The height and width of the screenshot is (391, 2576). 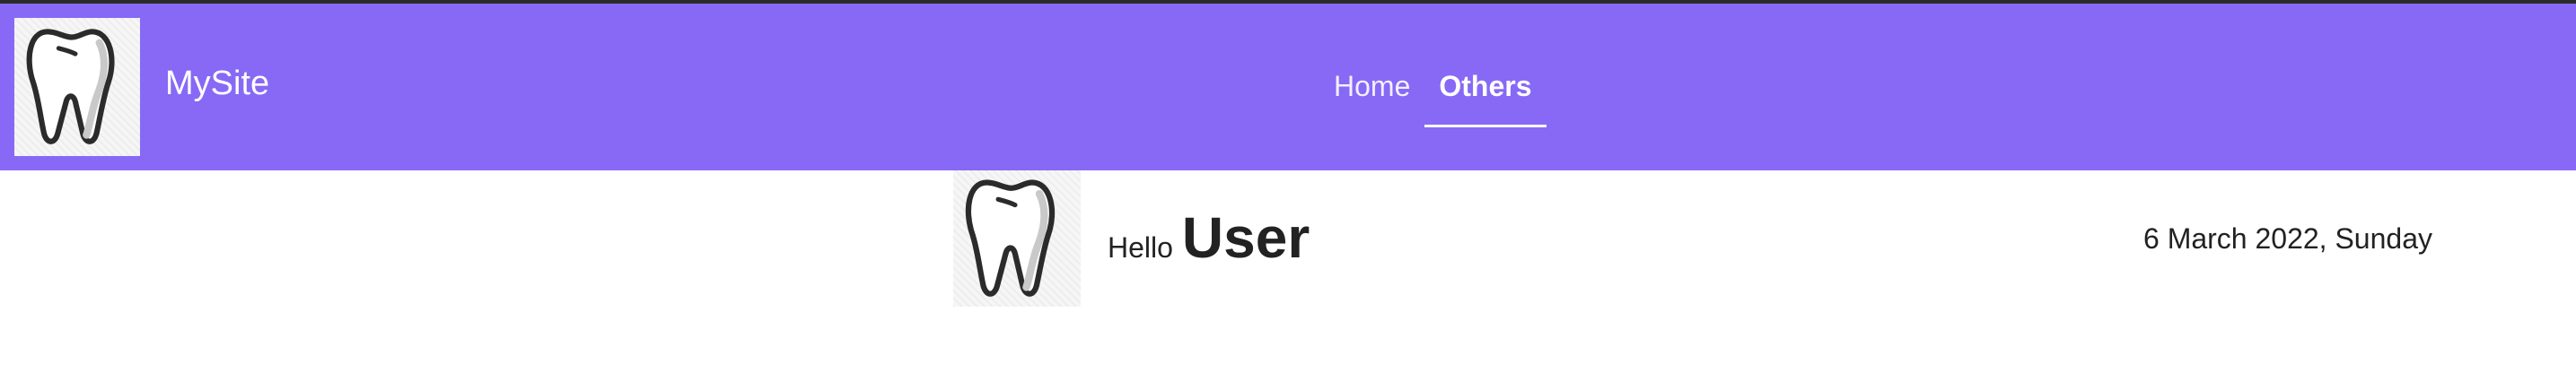 What do you see at coordinates (1140, 248) in the screenshot?
I see `greeting-hello: Hello` at bounding box center [1140, 248].